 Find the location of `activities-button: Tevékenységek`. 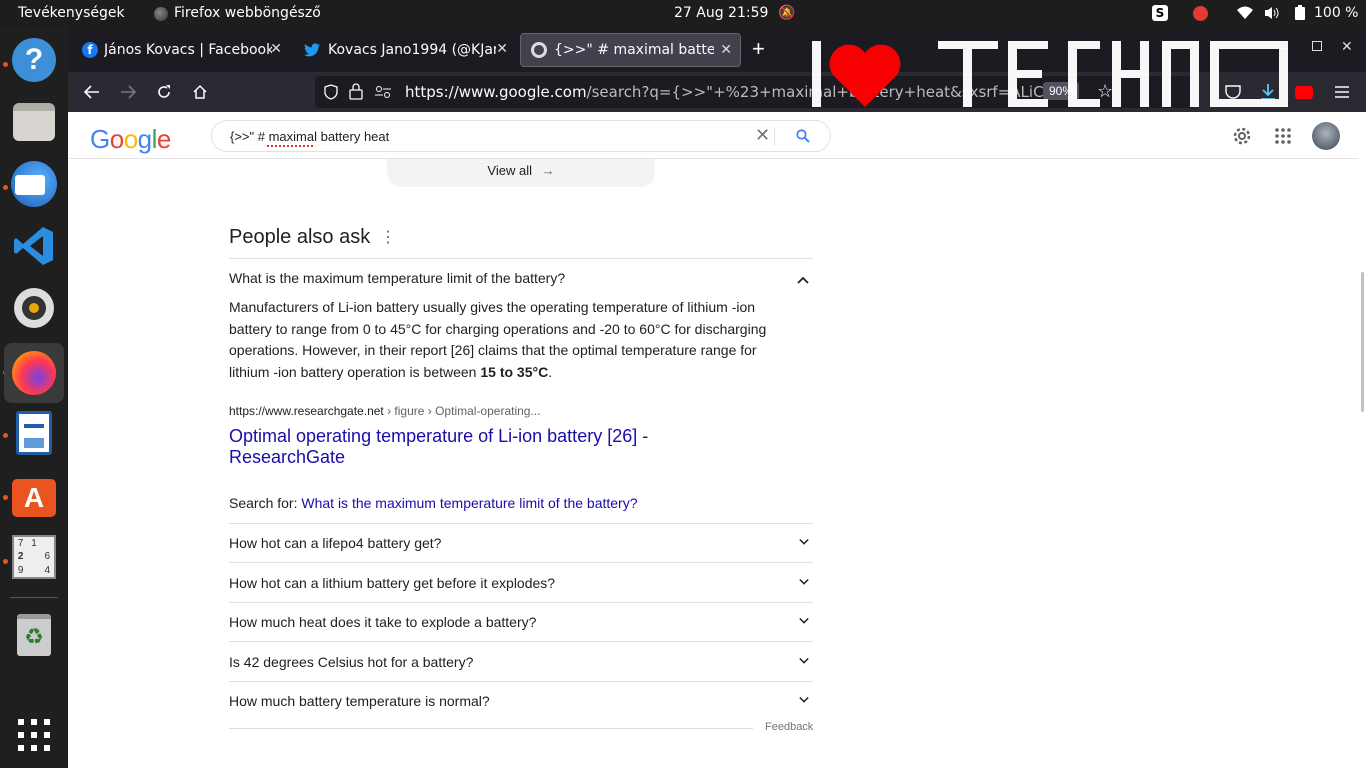

activities-button: Tevékenységek is located at coordinates (71, 13).